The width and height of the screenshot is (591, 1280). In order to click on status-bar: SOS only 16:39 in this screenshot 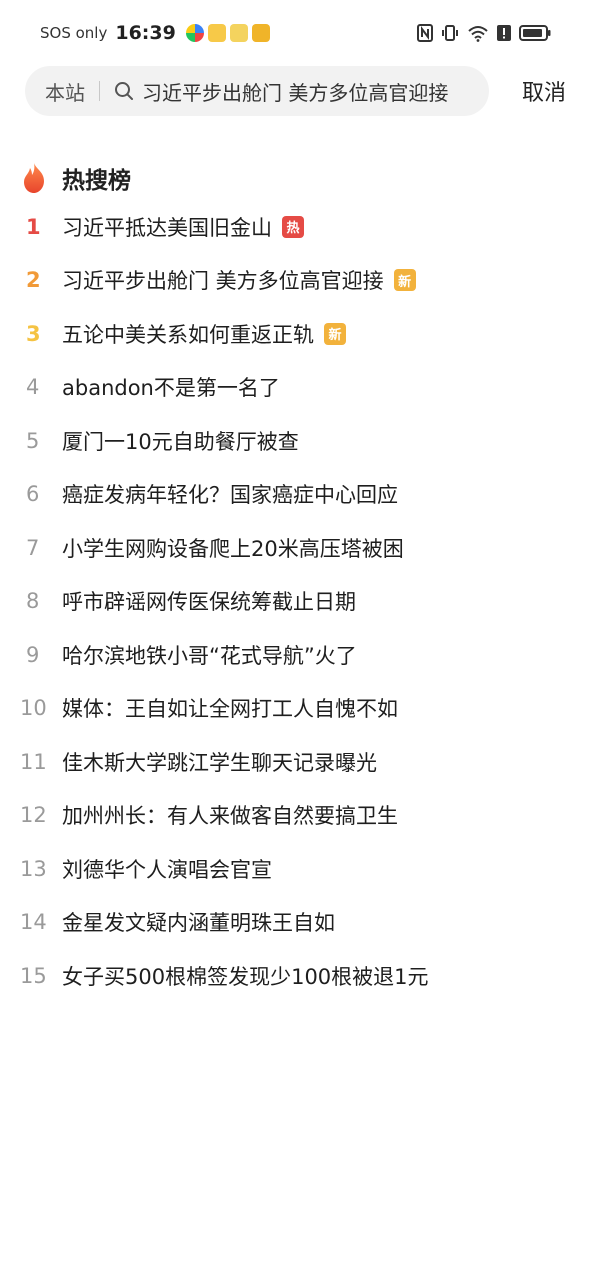, I will do `click(295, 33)`.